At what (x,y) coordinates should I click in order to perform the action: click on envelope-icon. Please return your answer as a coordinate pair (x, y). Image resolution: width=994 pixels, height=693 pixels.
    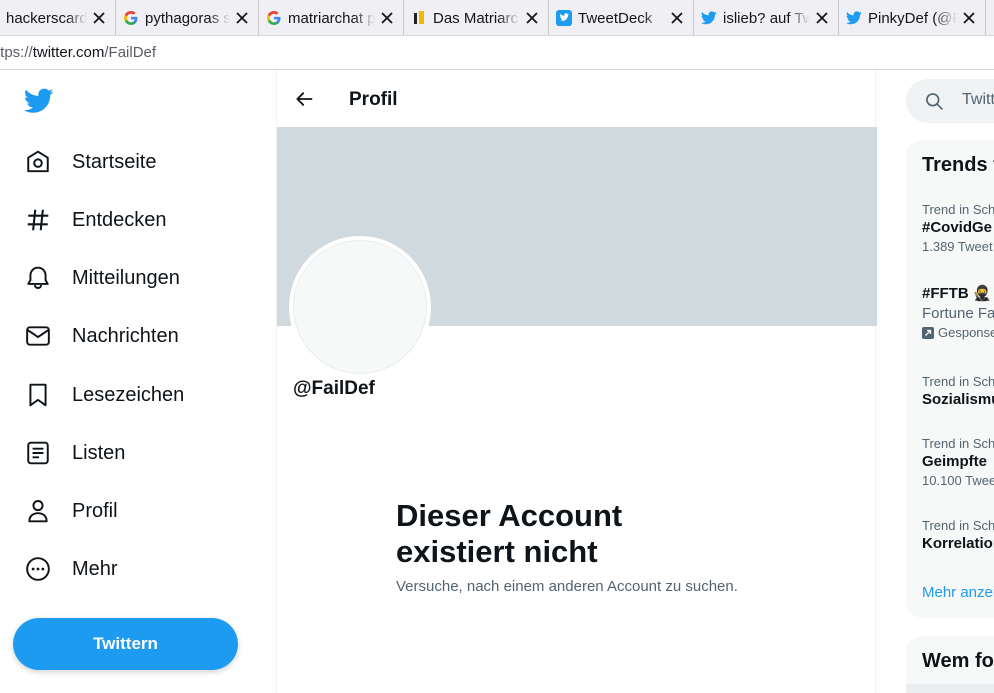
    Looking at the image, I should click on (38, 336).